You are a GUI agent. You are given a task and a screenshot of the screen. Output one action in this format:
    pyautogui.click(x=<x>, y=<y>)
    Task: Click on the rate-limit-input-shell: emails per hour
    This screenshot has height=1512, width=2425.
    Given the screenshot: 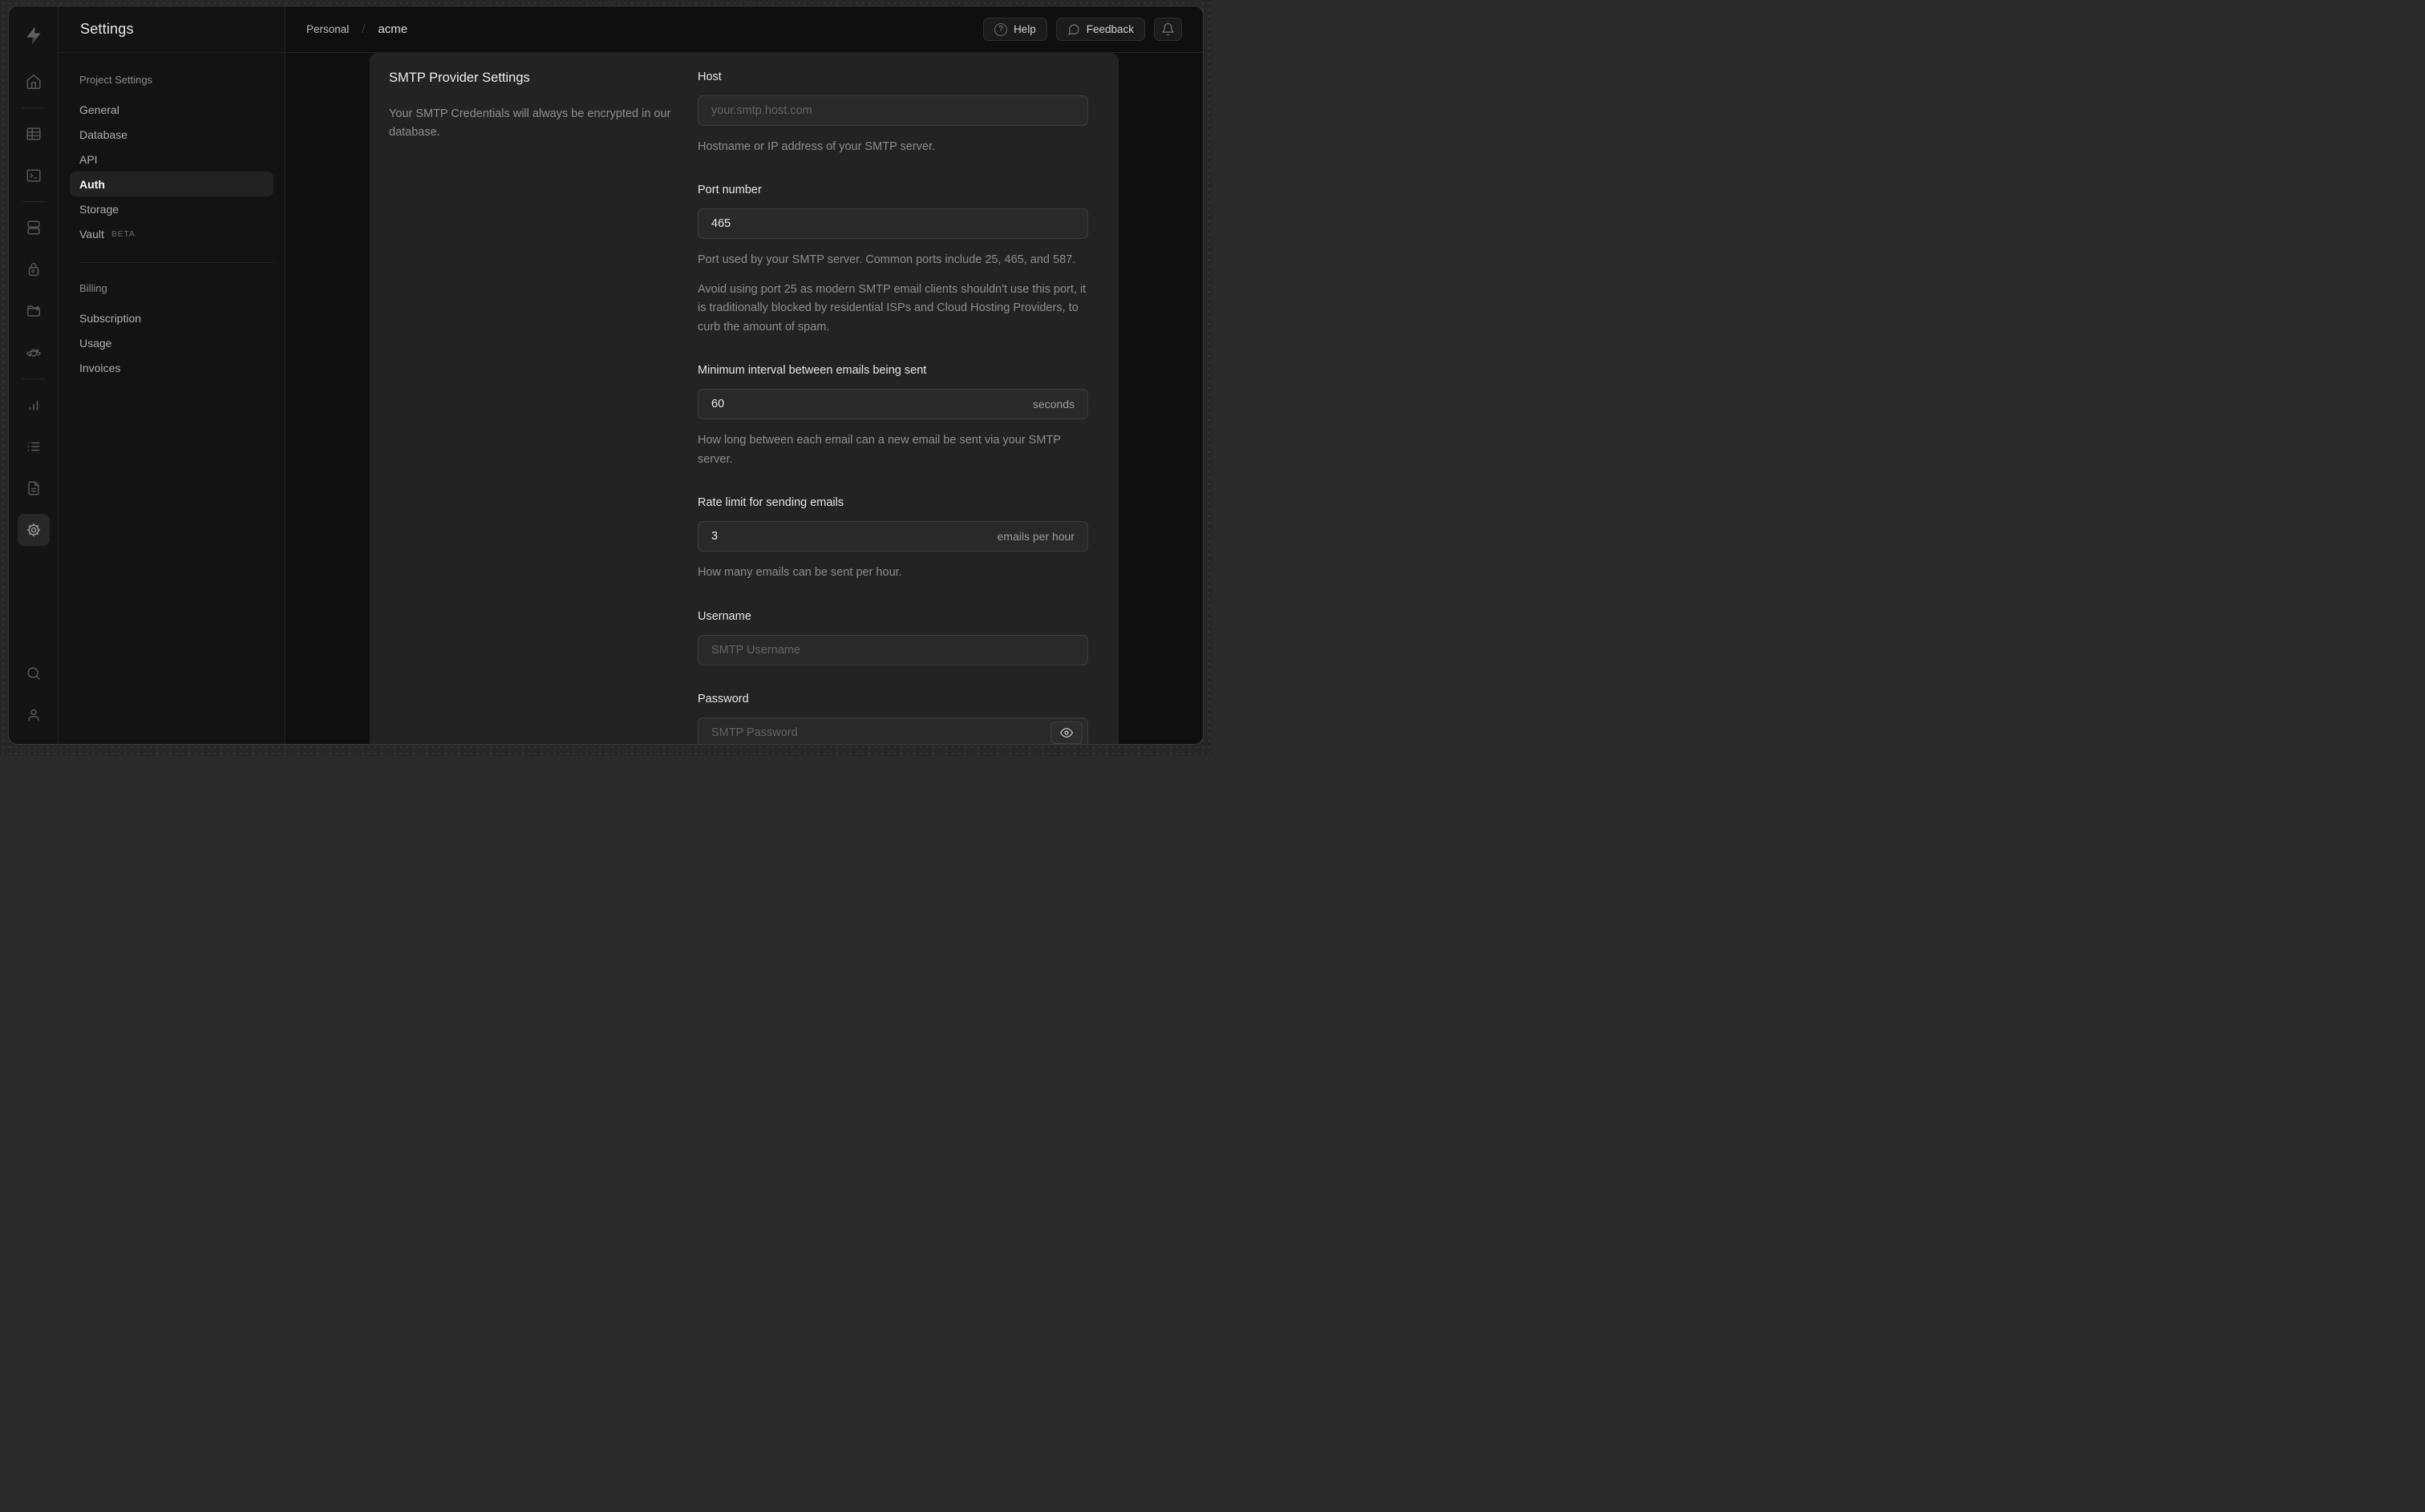 What is the action you would take?
    pyautogui.click(x=893, y=536)
    